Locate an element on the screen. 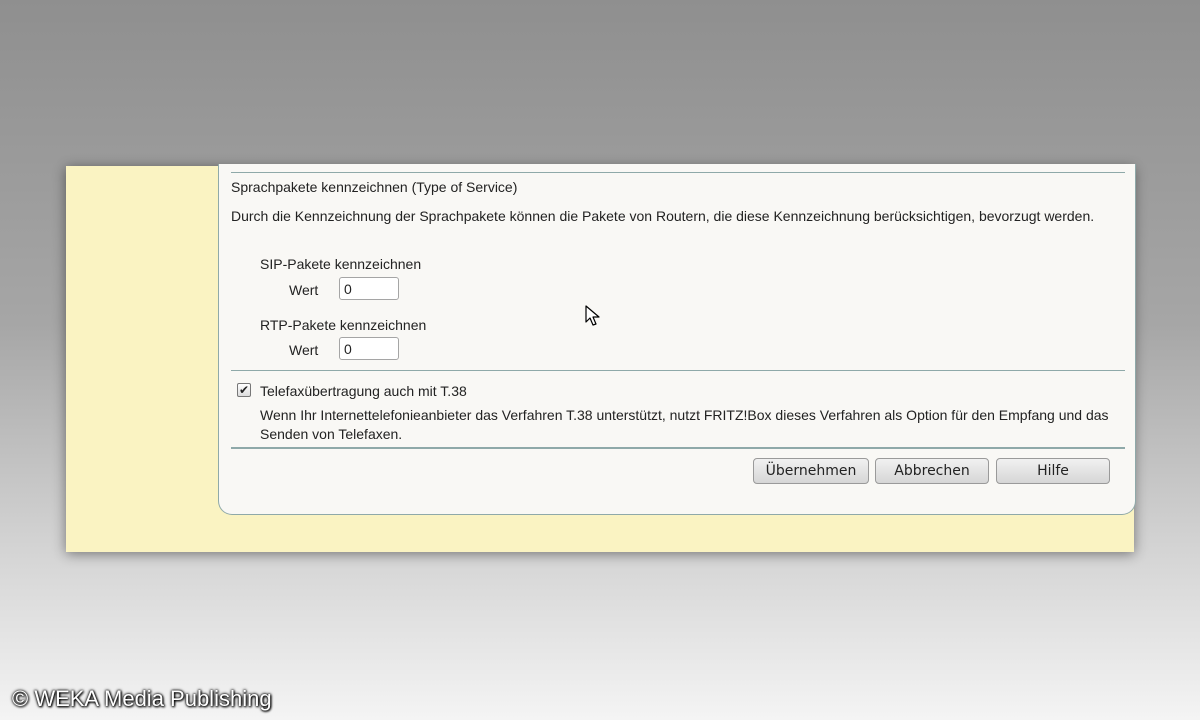 Image resolution: width=1200 pixels, height=720 pixels. mouse-pointer-icon is located at coordinates (592, 315).